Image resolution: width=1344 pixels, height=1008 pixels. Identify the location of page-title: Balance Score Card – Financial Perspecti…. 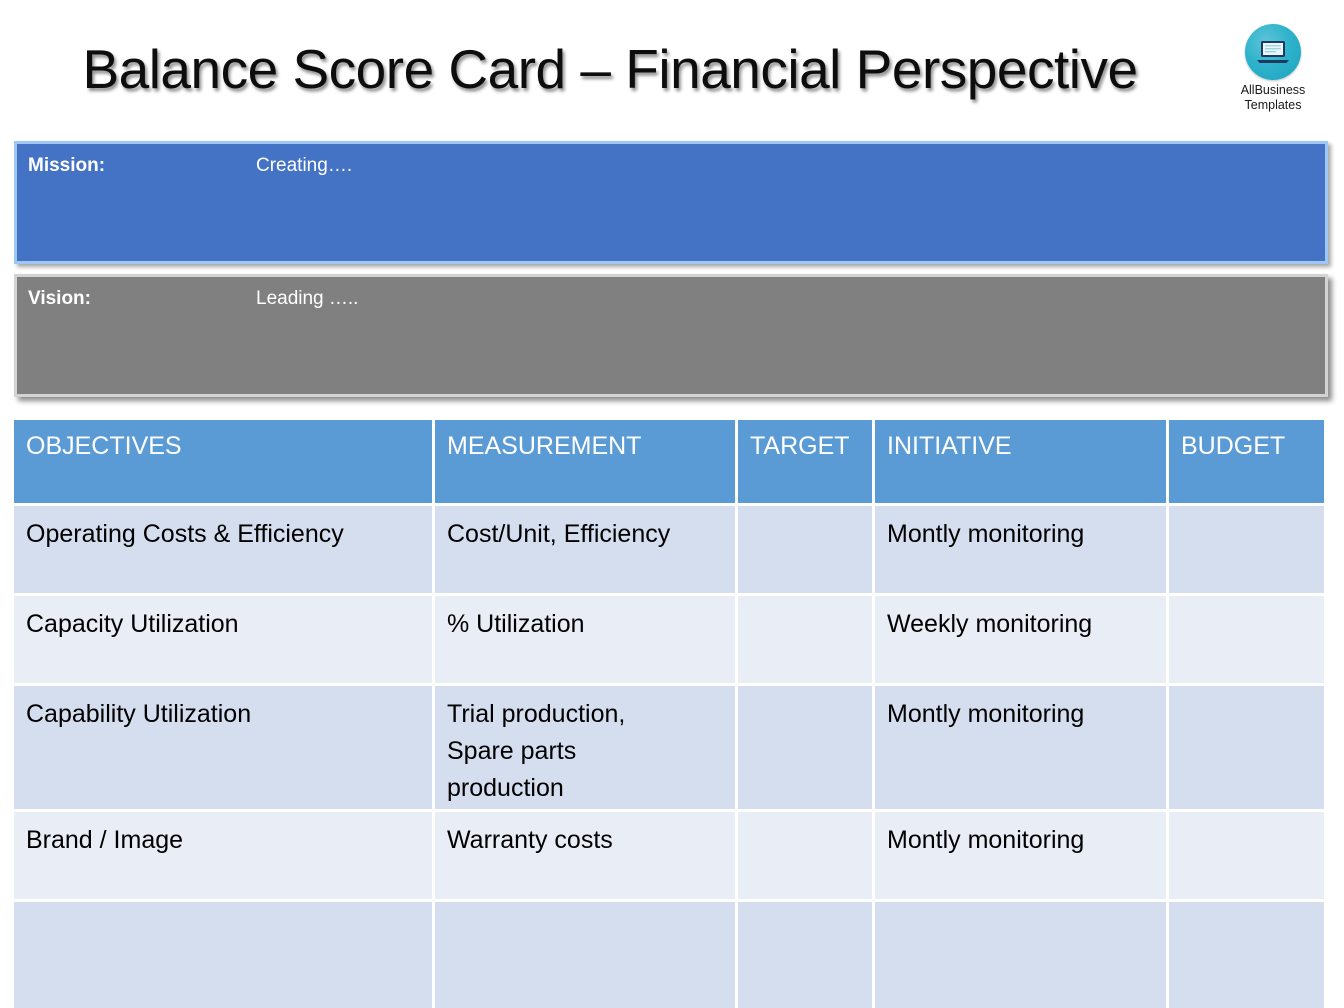
(610, 69).